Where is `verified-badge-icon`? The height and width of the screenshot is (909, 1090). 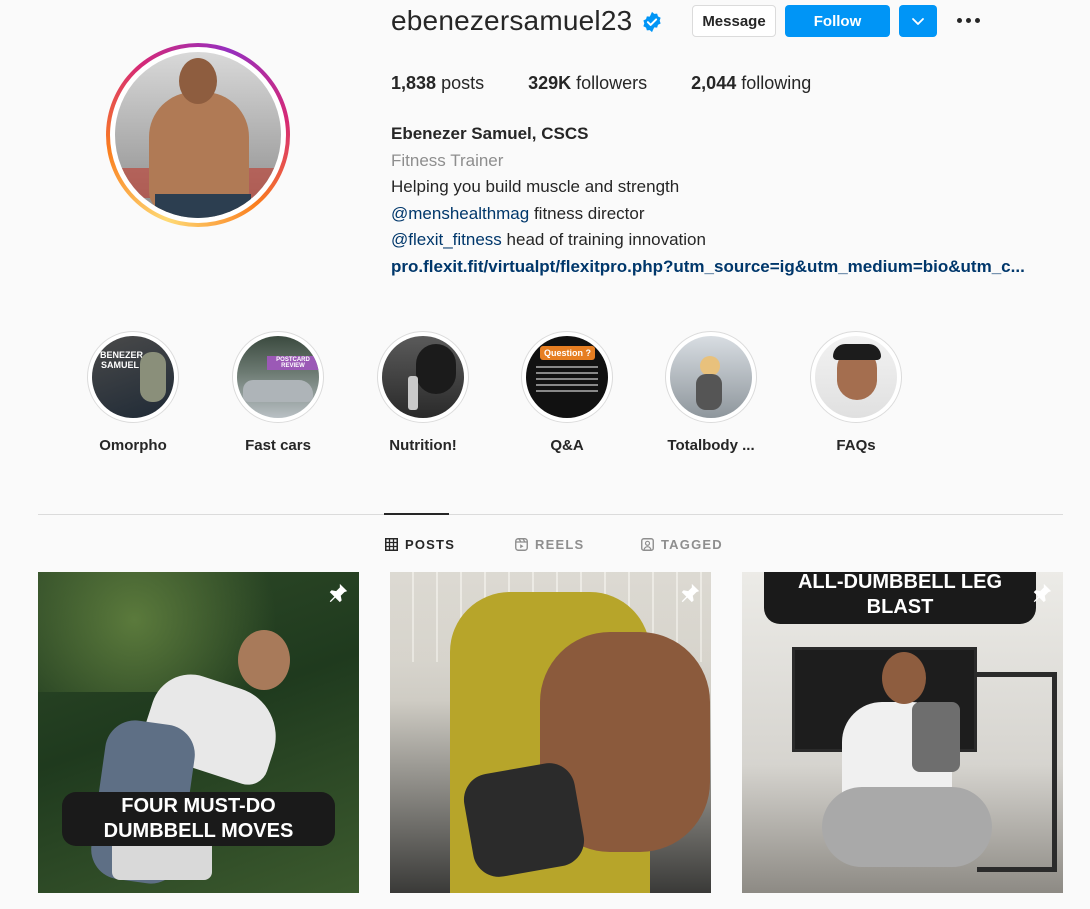
verified-badge-icon is located at coordinates (652, 22).